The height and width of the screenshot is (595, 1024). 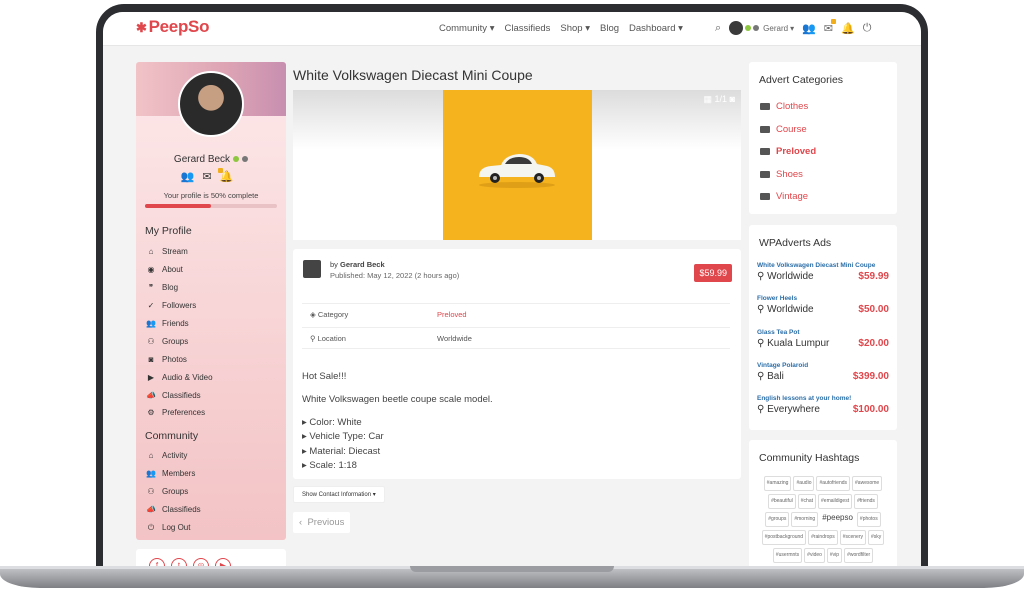 What do you see at coordinates (322, 522) in the screenshot?
I see `previous-link: ‹ Previous` at bounding box center [322, 522].